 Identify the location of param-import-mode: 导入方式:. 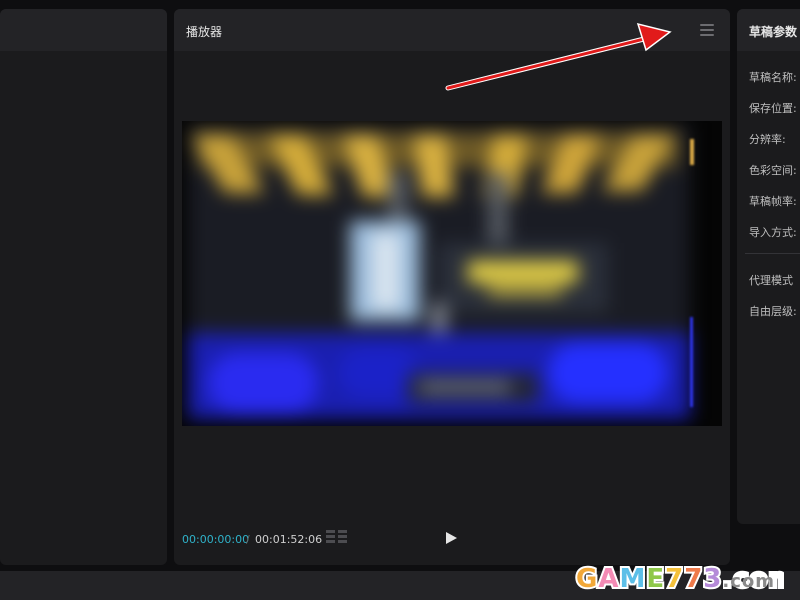
(773, 232).